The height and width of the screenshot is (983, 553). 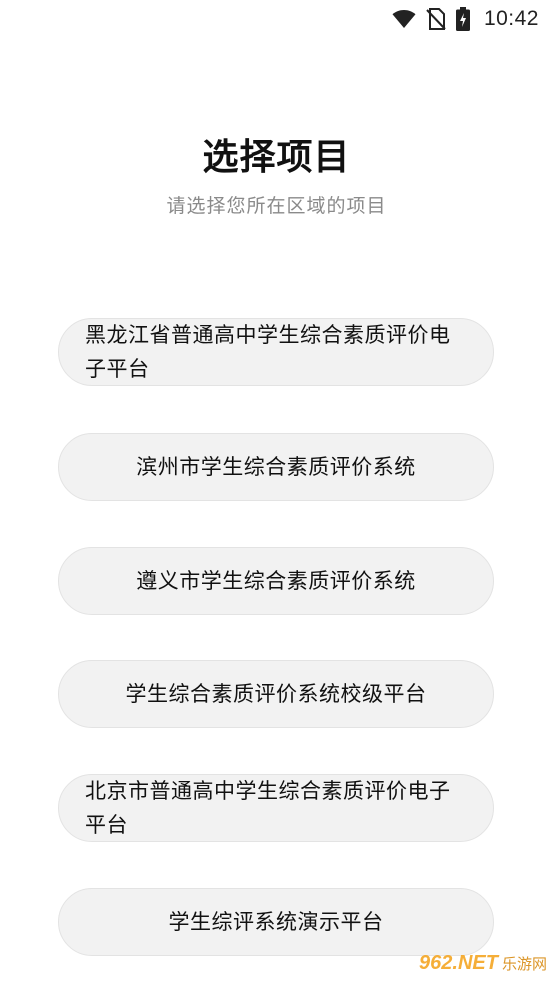 What do you see at coordinates (404, 19) in the screenshot?
I see `wifi-icon` at bounding box center [404, 19].